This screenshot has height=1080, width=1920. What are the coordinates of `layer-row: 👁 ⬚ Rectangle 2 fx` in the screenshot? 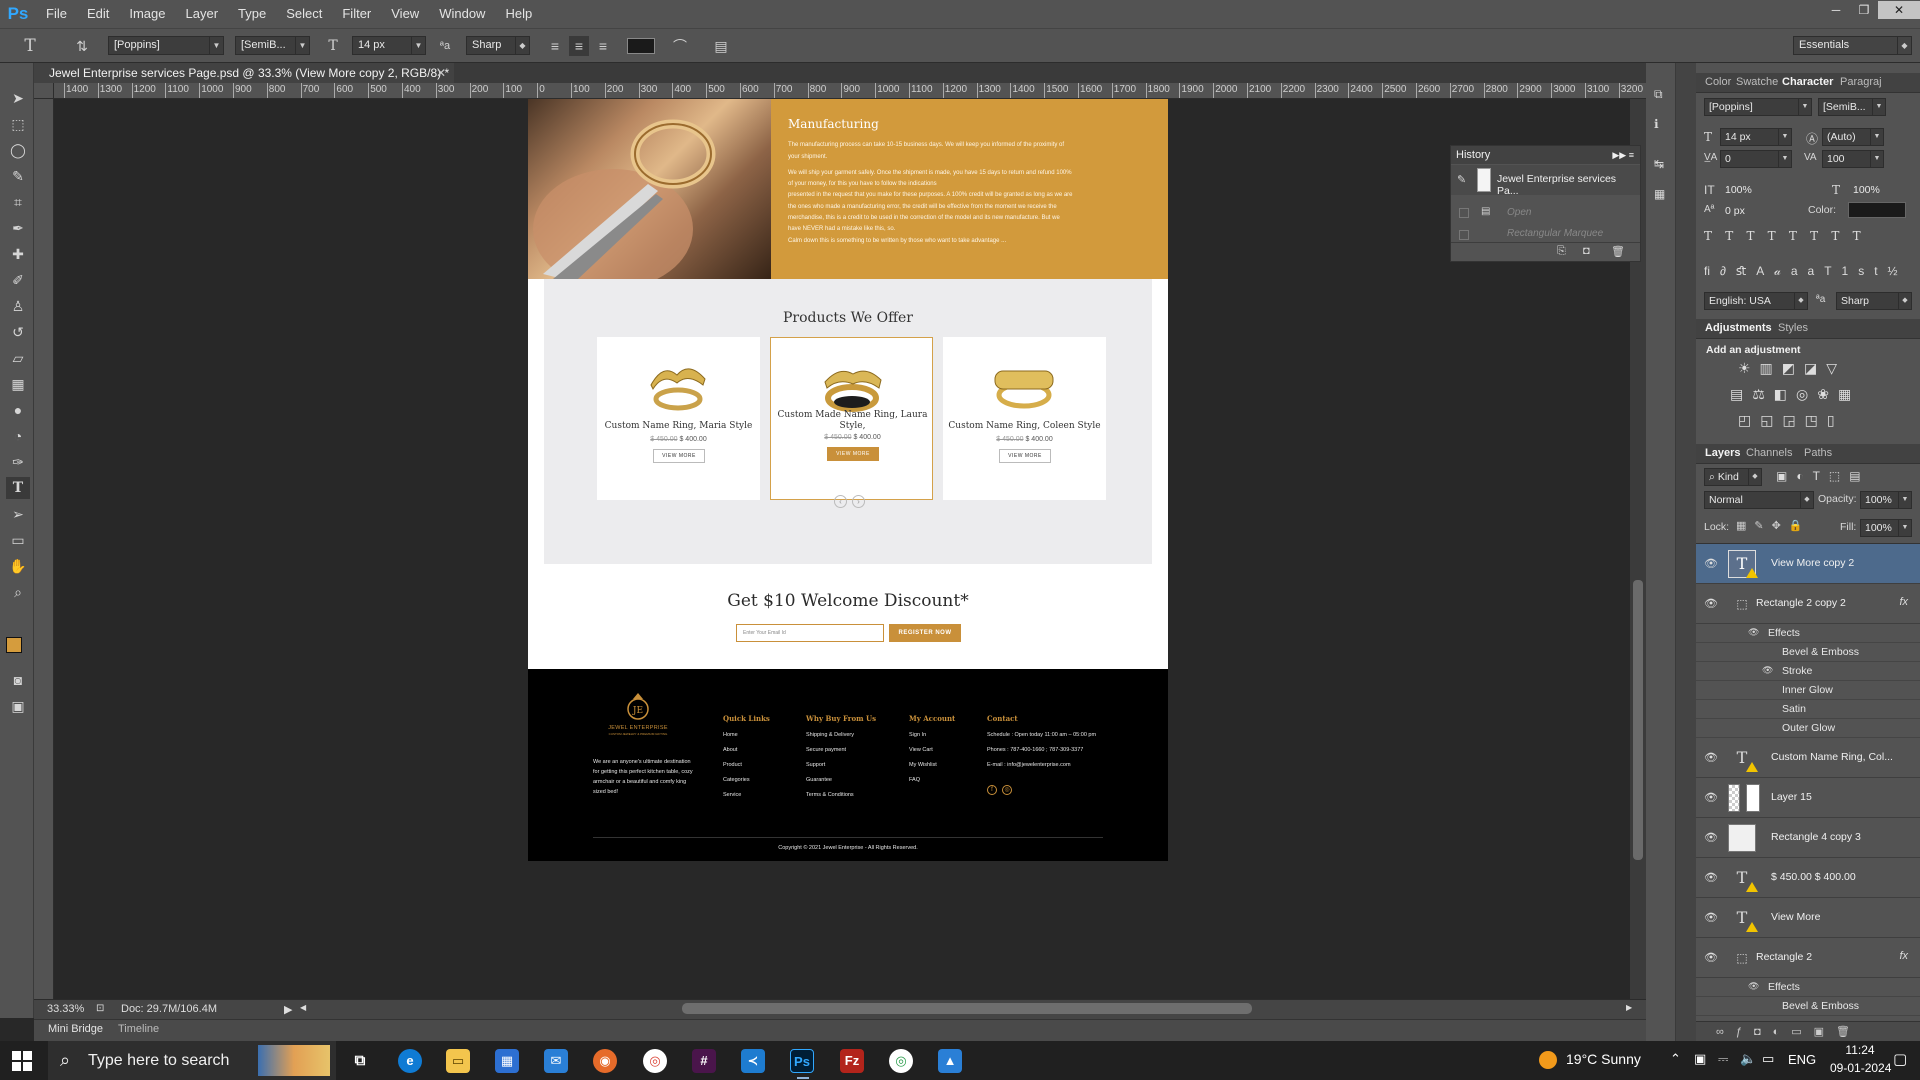 It's located at (1808, 958).